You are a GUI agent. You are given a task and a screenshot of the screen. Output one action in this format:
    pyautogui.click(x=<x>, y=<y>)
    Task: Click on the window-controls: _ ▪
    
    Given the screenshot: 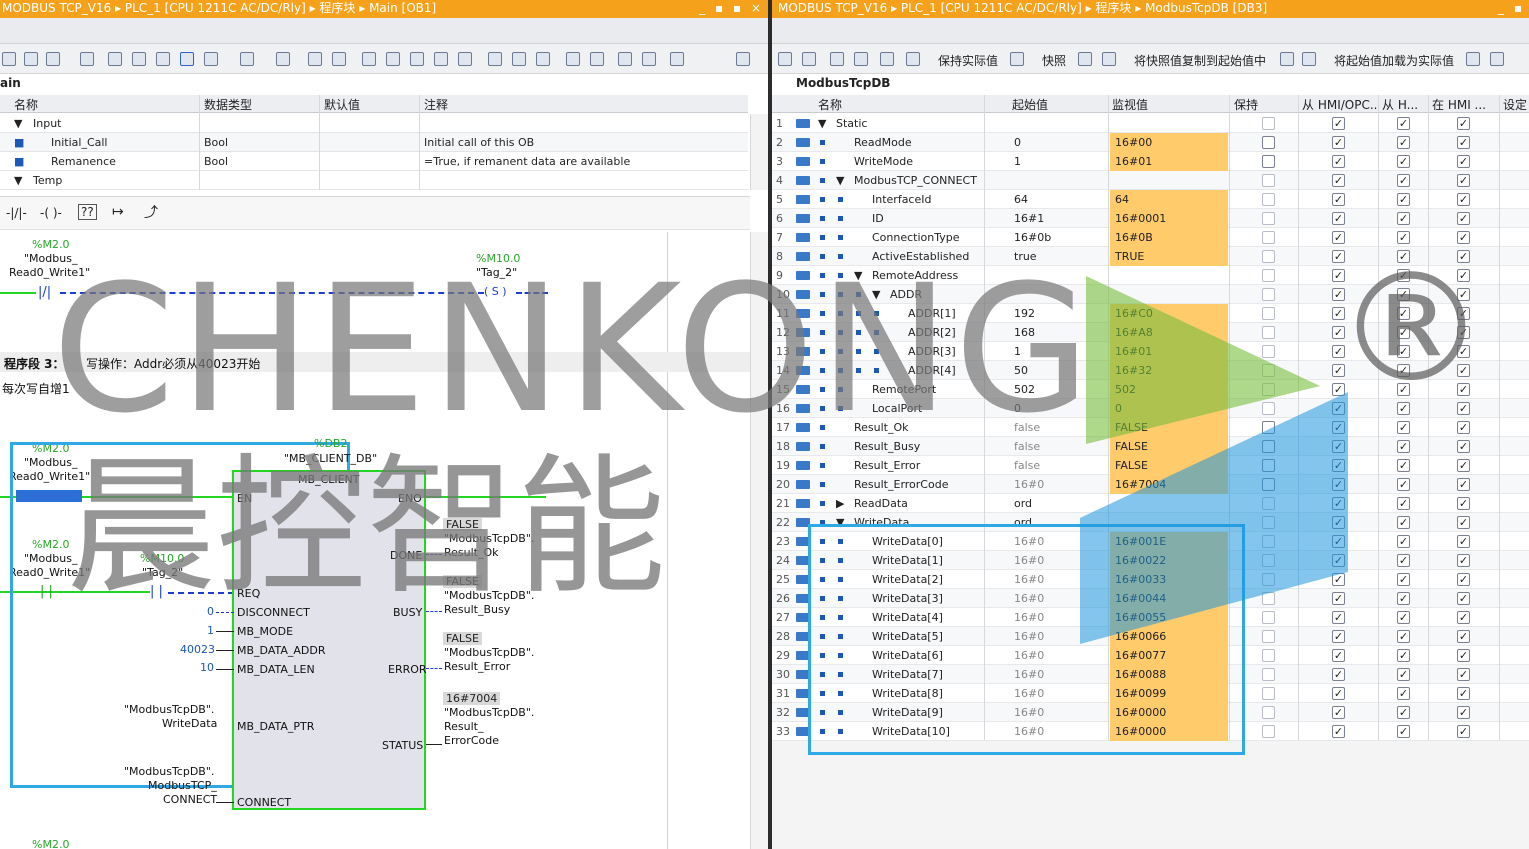 What is the action you would take?
    pyautogui.click(x=1511, y=8)
    